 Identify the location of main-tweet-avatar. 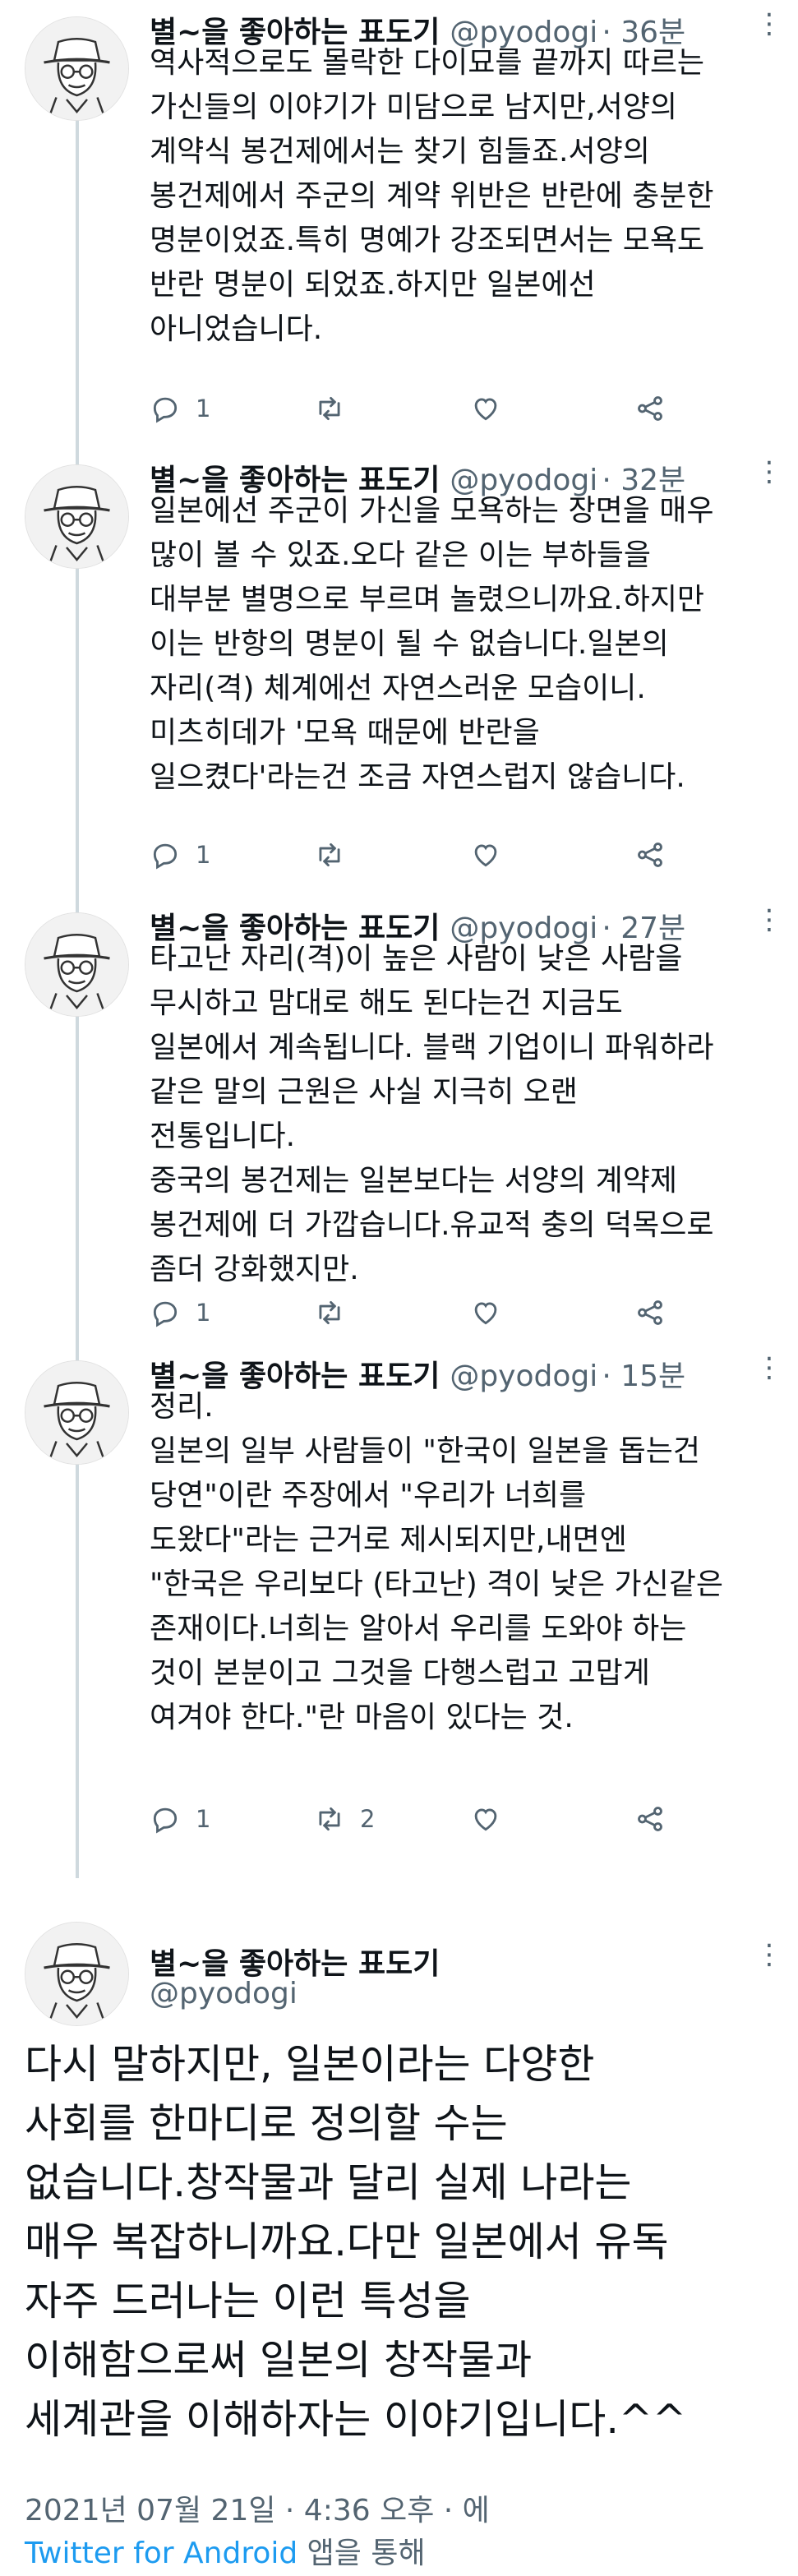
(77, 1974).